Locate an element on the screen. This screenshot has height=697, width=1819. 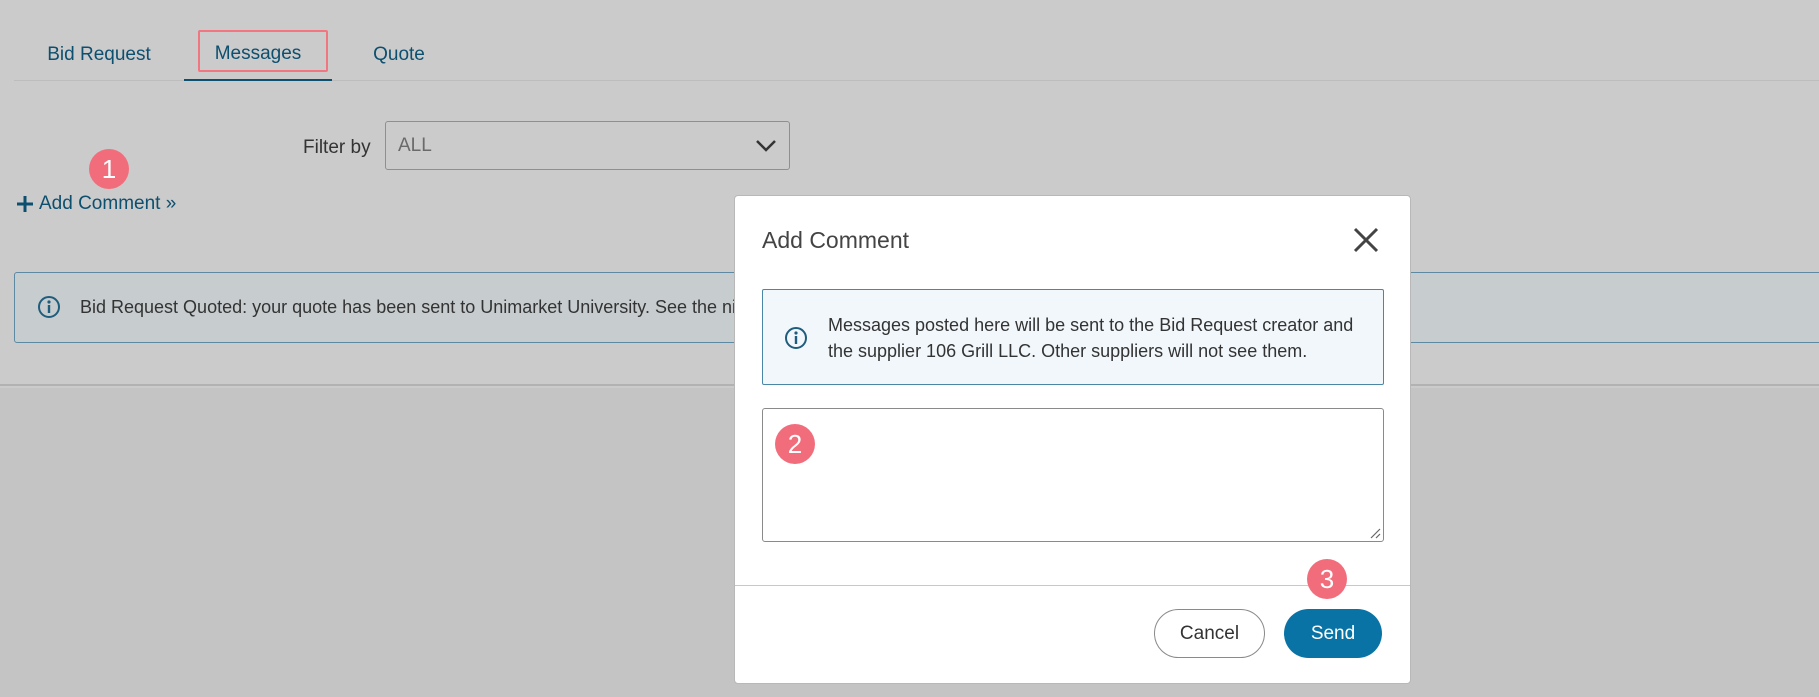
modal-title: Add Comment is located at coordinates (836, 240).